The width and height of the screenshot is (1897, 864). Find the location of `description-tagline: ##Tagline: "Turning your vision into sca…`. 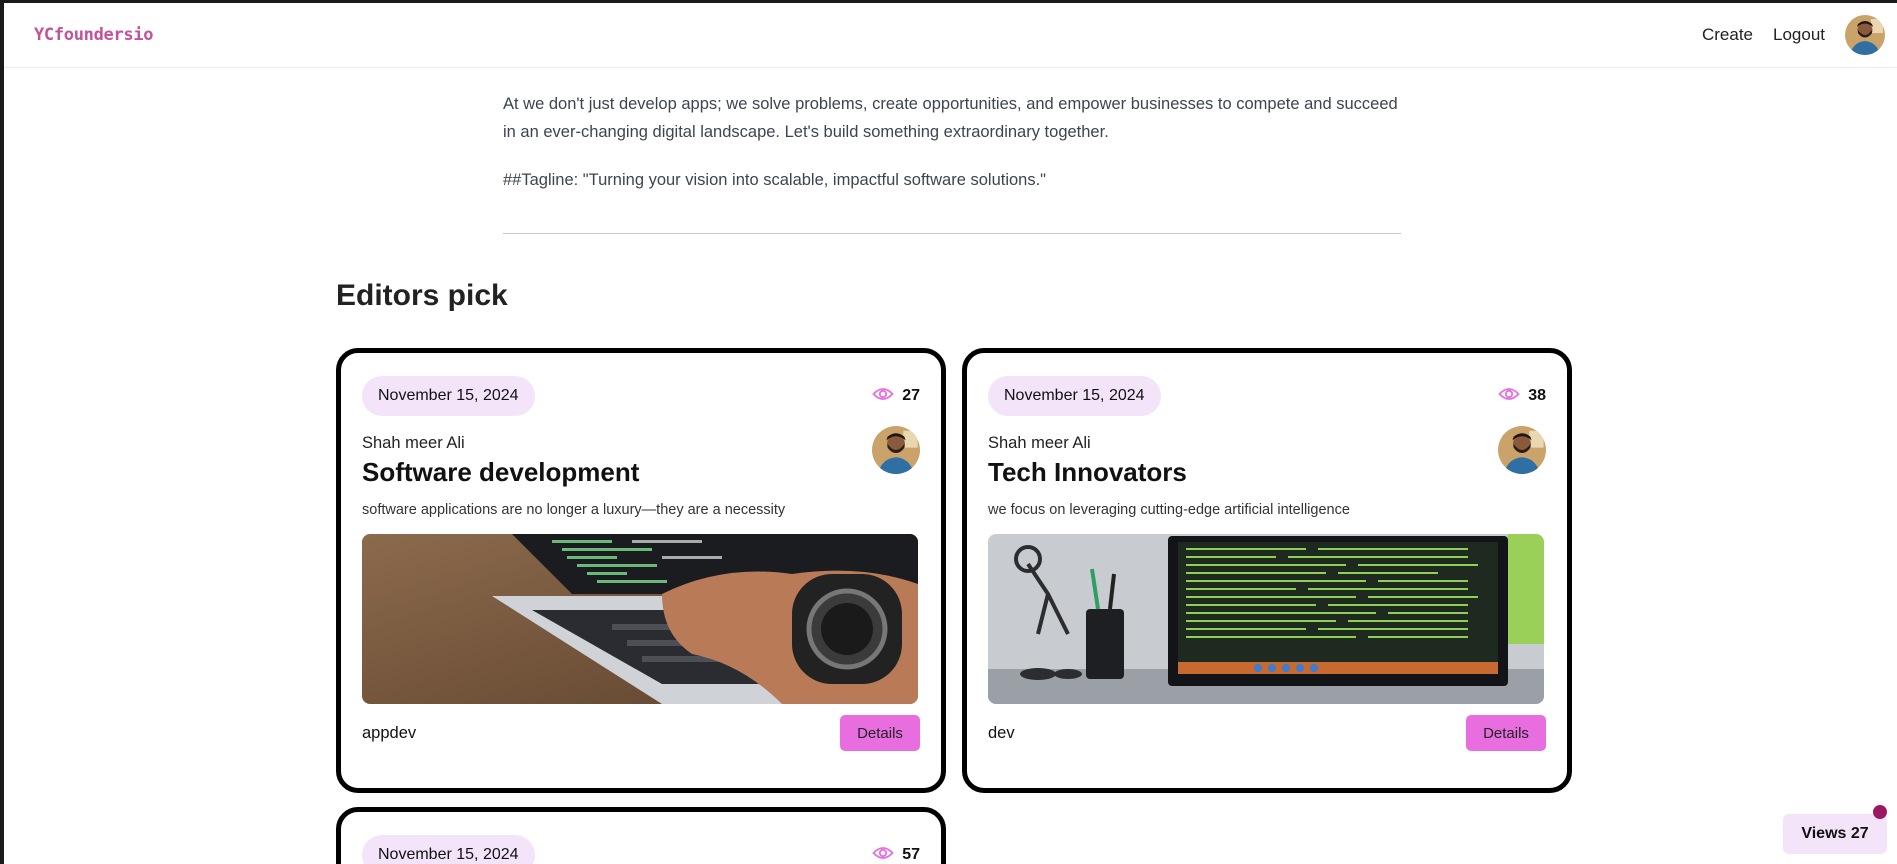

description-tagline: ##Tagline: "Turning your vision into sca… is located at coordinates (775, 180).